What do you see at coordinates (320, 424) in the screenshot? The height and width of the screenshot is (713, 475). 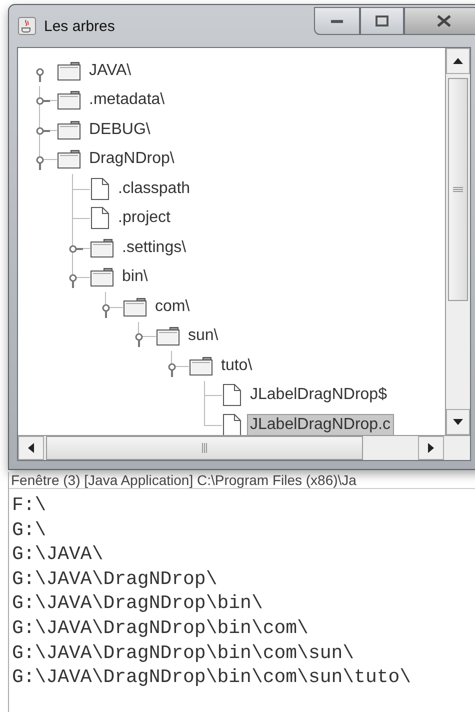 I see `tree-item: JLabelDragNDrop.c` at bounding box center [320, 424].